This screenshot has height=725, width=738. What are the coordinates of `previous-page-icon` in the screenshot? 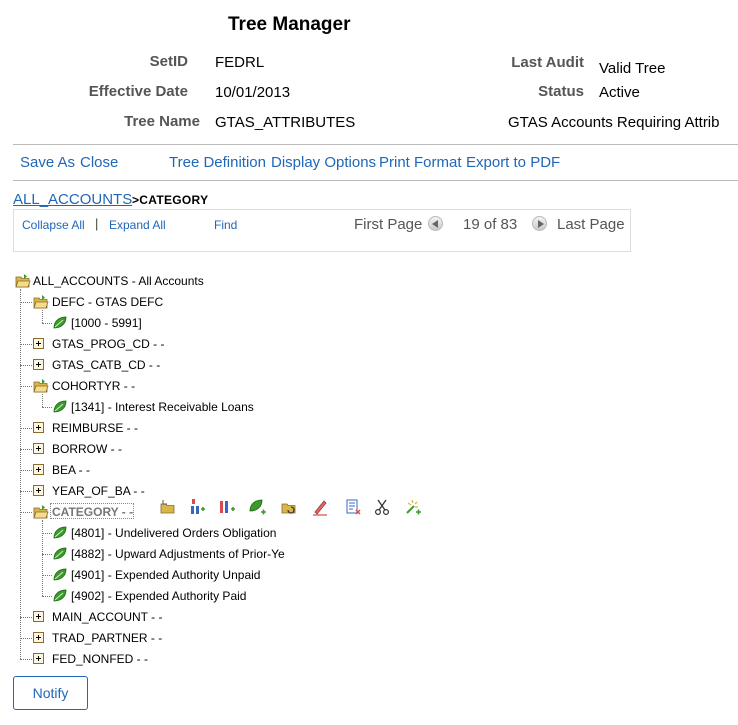 It's located at (435, 223).